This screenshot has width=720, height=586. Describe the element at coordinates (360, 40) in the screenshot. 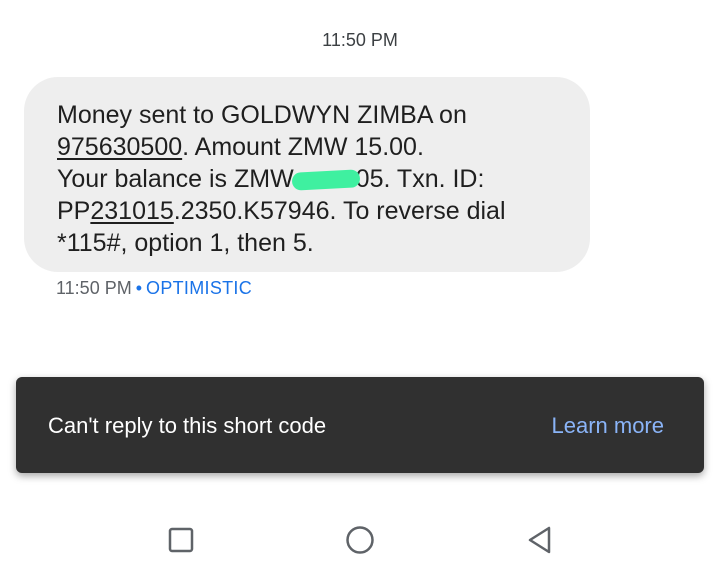

I see `conversation-timestamp: 11:50 PM` at that location.